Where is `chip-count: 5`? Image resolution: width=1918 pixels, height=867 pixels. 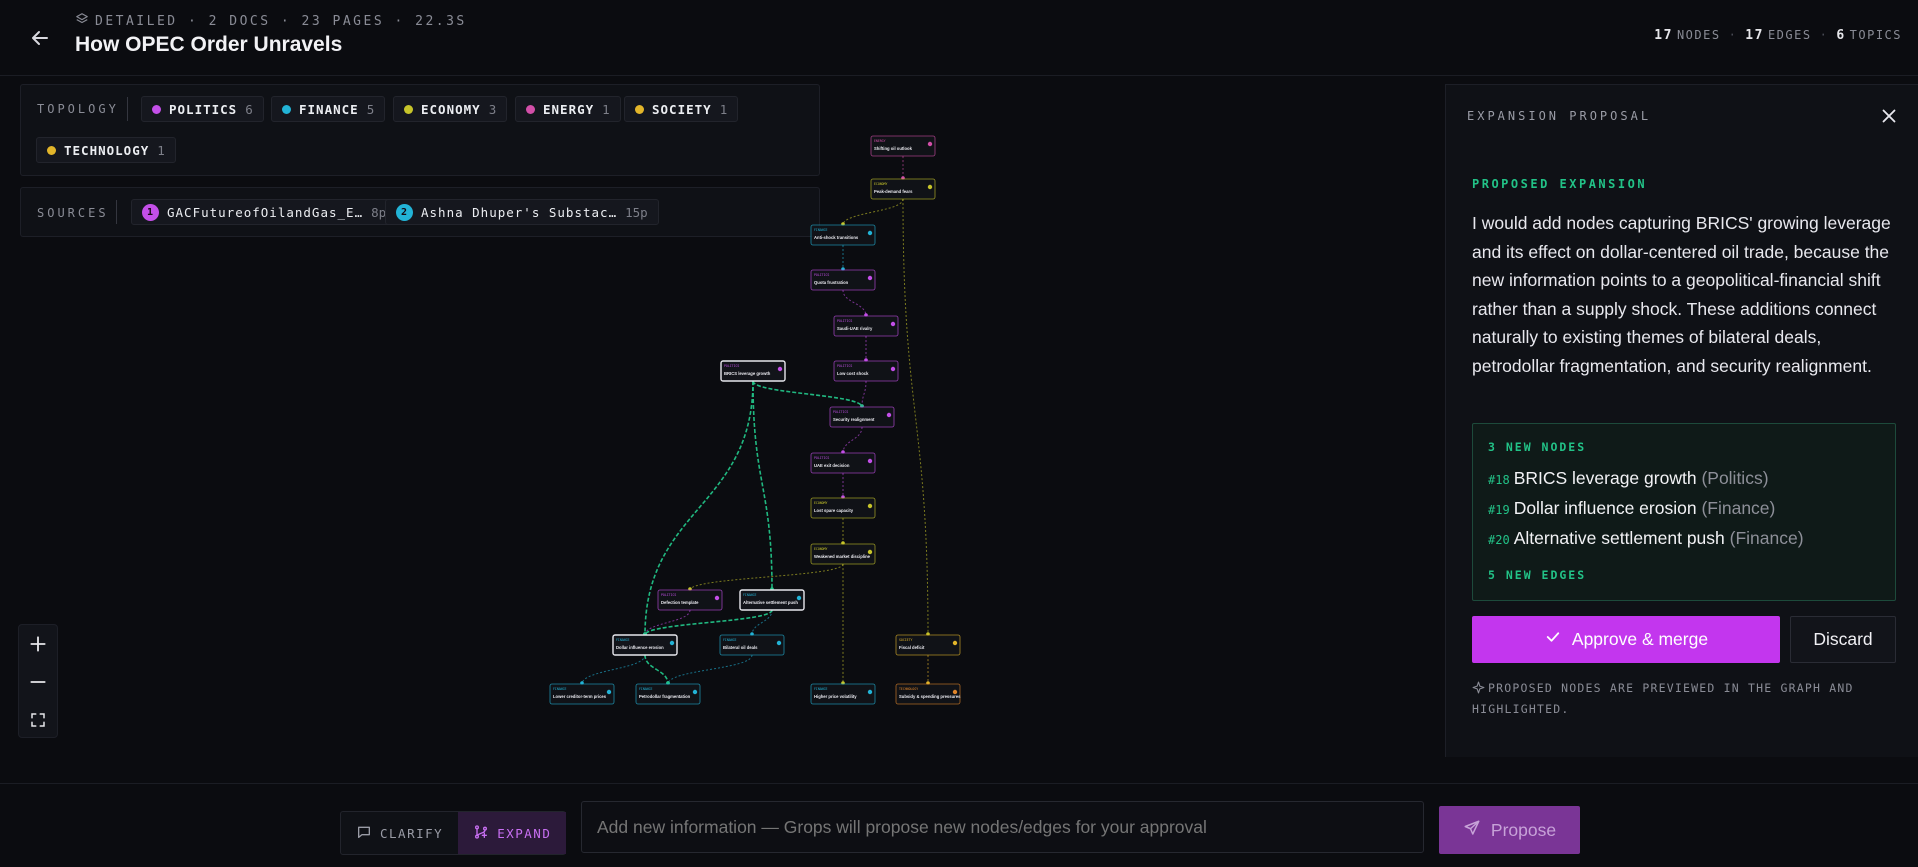 chip-count: 5 is located at coordinates (370, 109).